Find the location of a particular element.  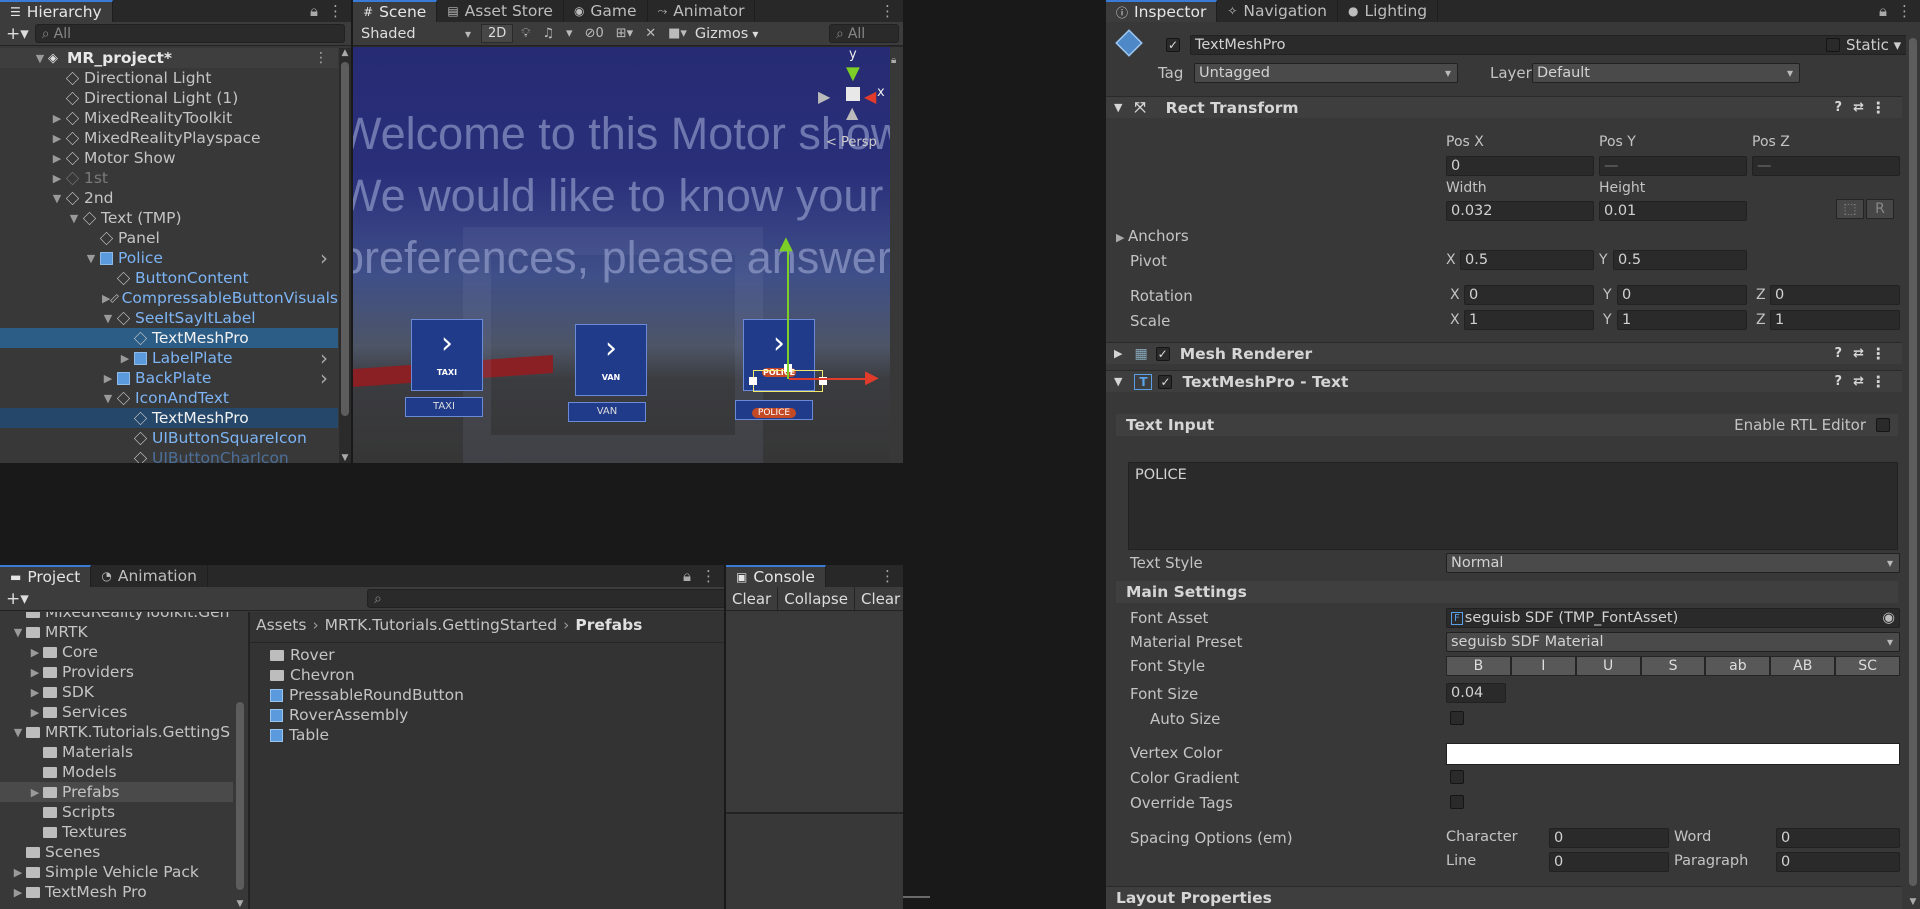

hierarchy-scrollbar: ▲ ▼ is located at coordinates (345, 255).